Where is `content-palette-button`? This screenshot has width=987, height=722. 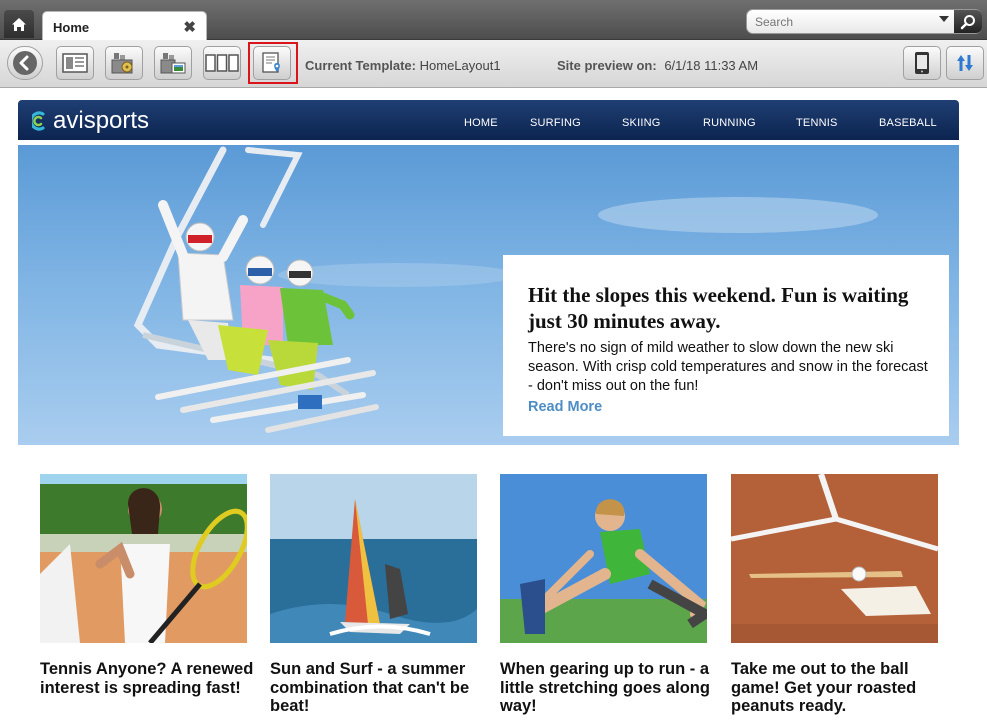 content-palette-button is located at coordinates (124, 63).